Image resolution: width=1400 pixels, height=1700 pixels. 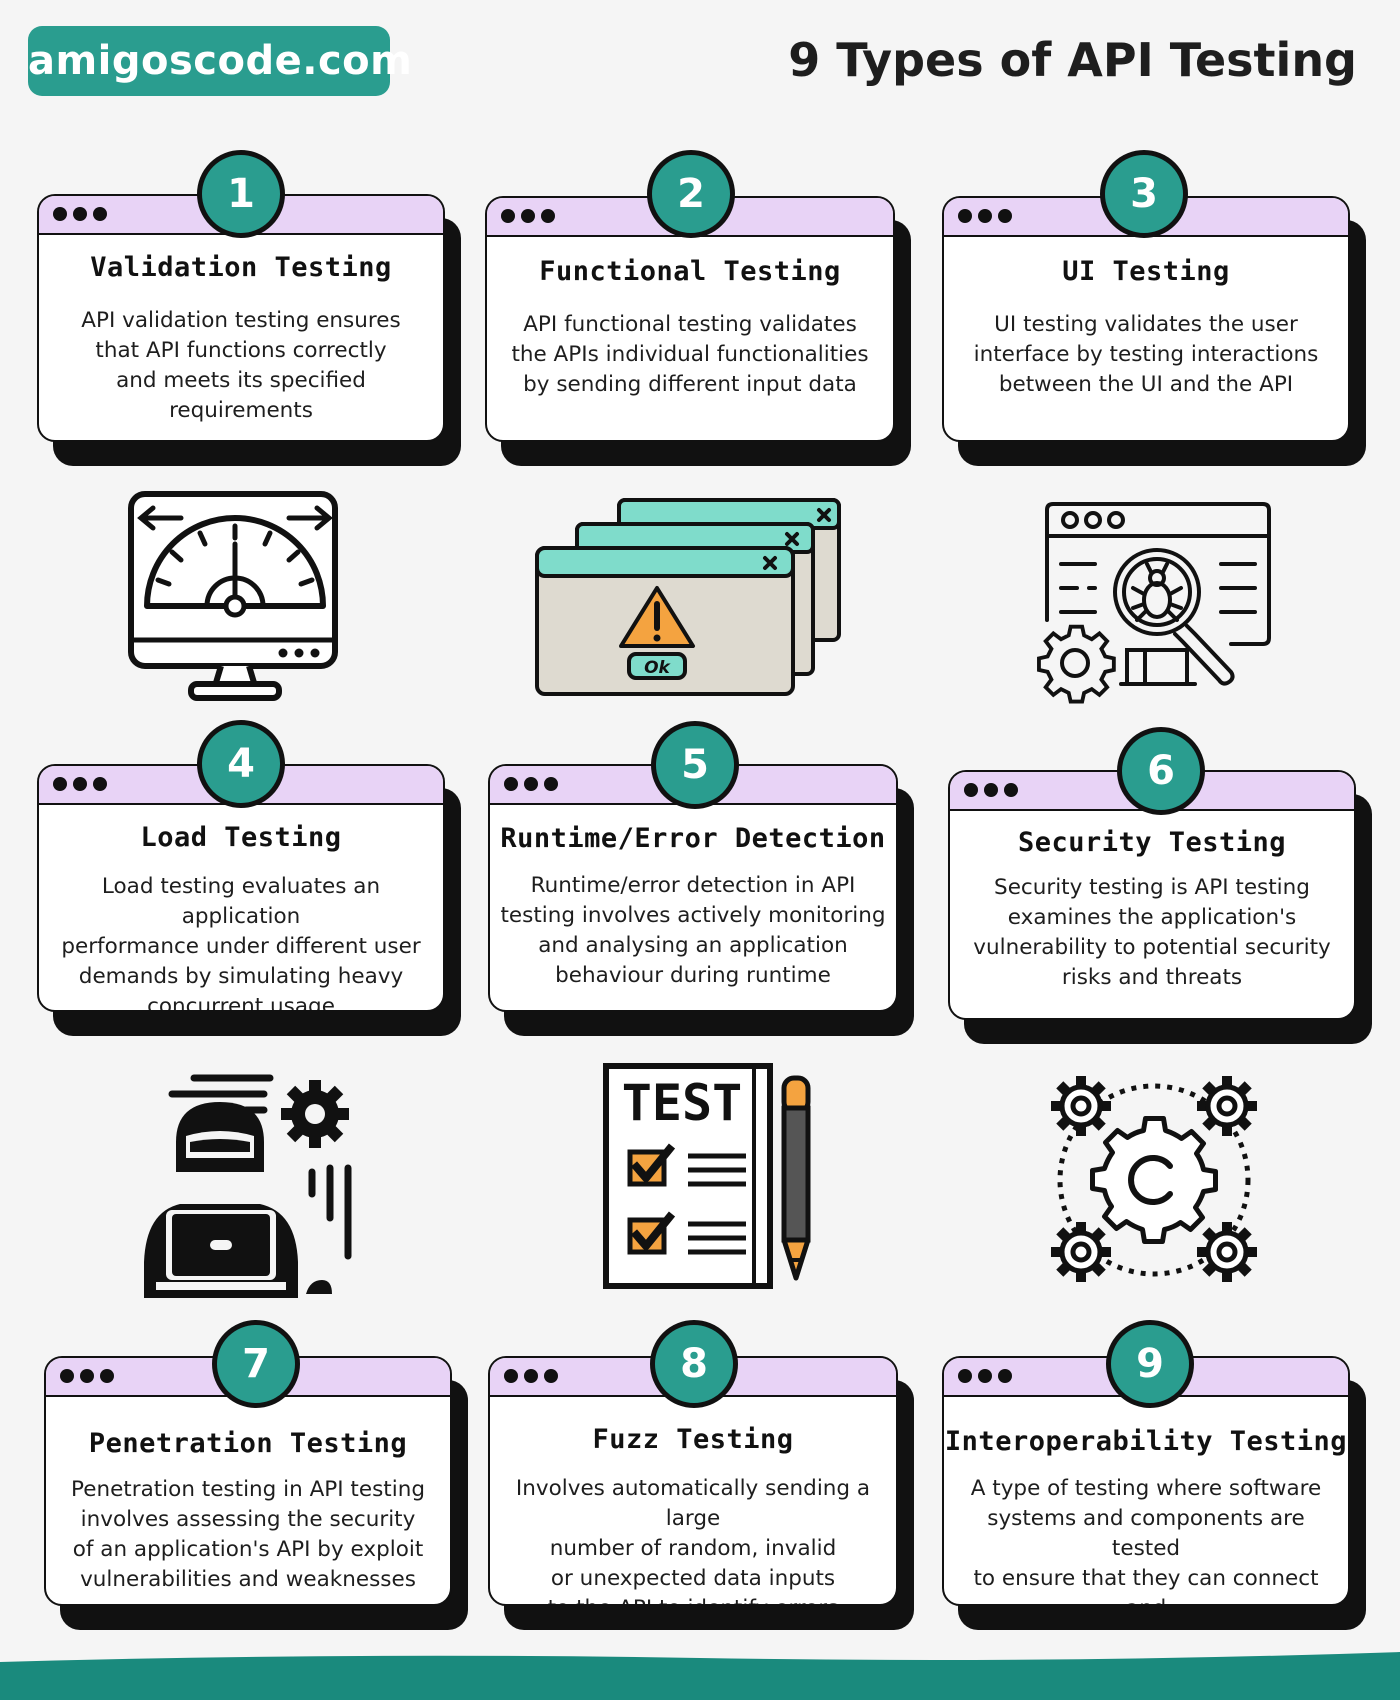 I want to click on card-title: Runtime/Error Detection, so click(x=693, y=838).